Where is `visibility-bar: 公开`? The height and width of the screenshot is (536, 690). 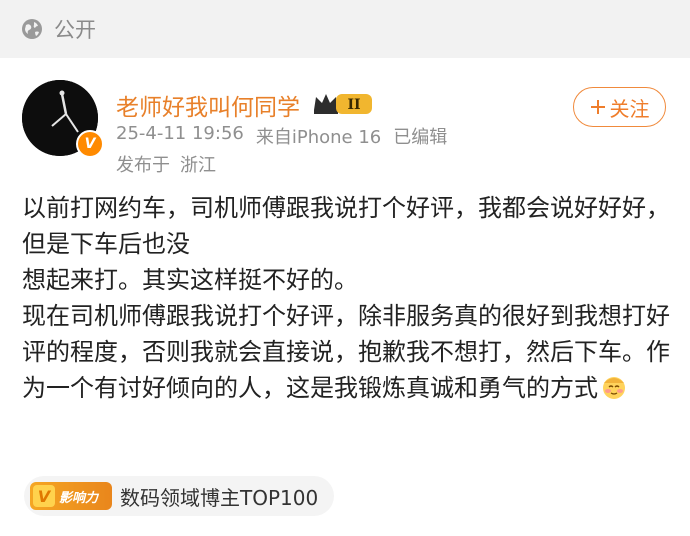 visibility-bar: 公开 is located at coordinates (345, 29).